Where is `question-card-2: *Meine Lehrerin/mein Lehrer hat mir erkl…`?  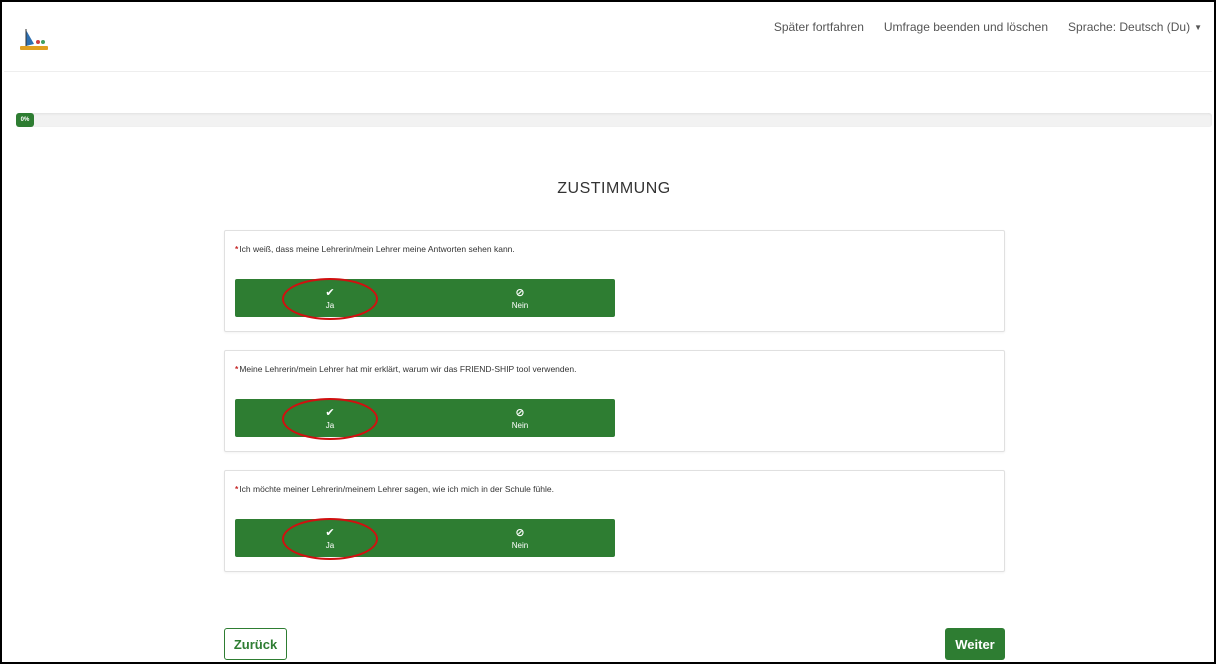
question-card-2: *Meine Lehrerin/mein Lehrer hat mir erkl… is located at coordinates (614, 401).